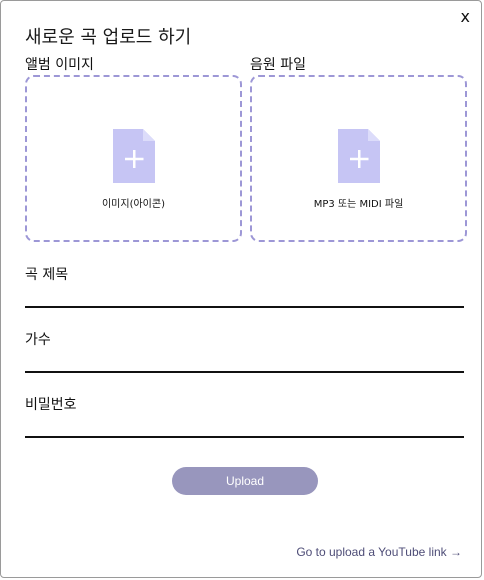 The image size is (484, 580). What do you see at coordinates (133, 204) in the screenshot?
I see `album-image-dropzone-text: 이미지(아이콘)` at bounding box center [133, 204].